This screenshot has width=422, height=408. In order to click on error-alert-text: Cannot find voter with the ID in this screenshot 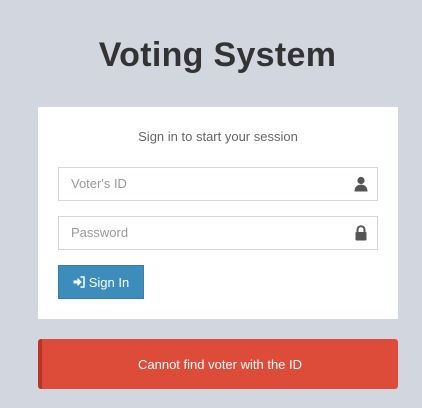, I will do `click(220, 364)`.